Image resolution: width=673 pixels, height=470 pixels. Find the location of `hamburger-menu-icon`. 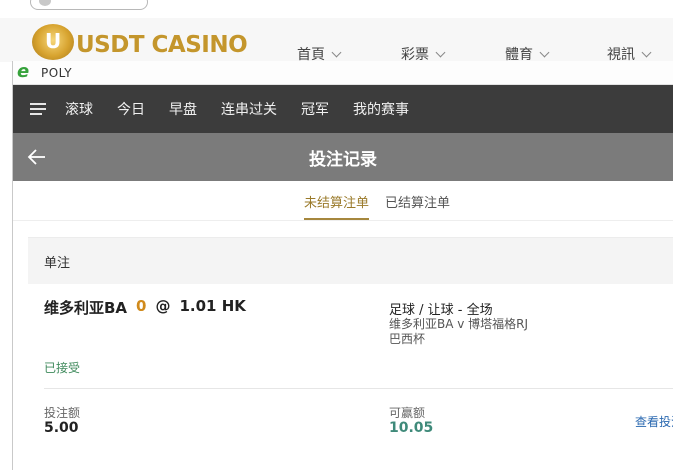

hamburger-menu-icon is located at coordinates (39, 109).